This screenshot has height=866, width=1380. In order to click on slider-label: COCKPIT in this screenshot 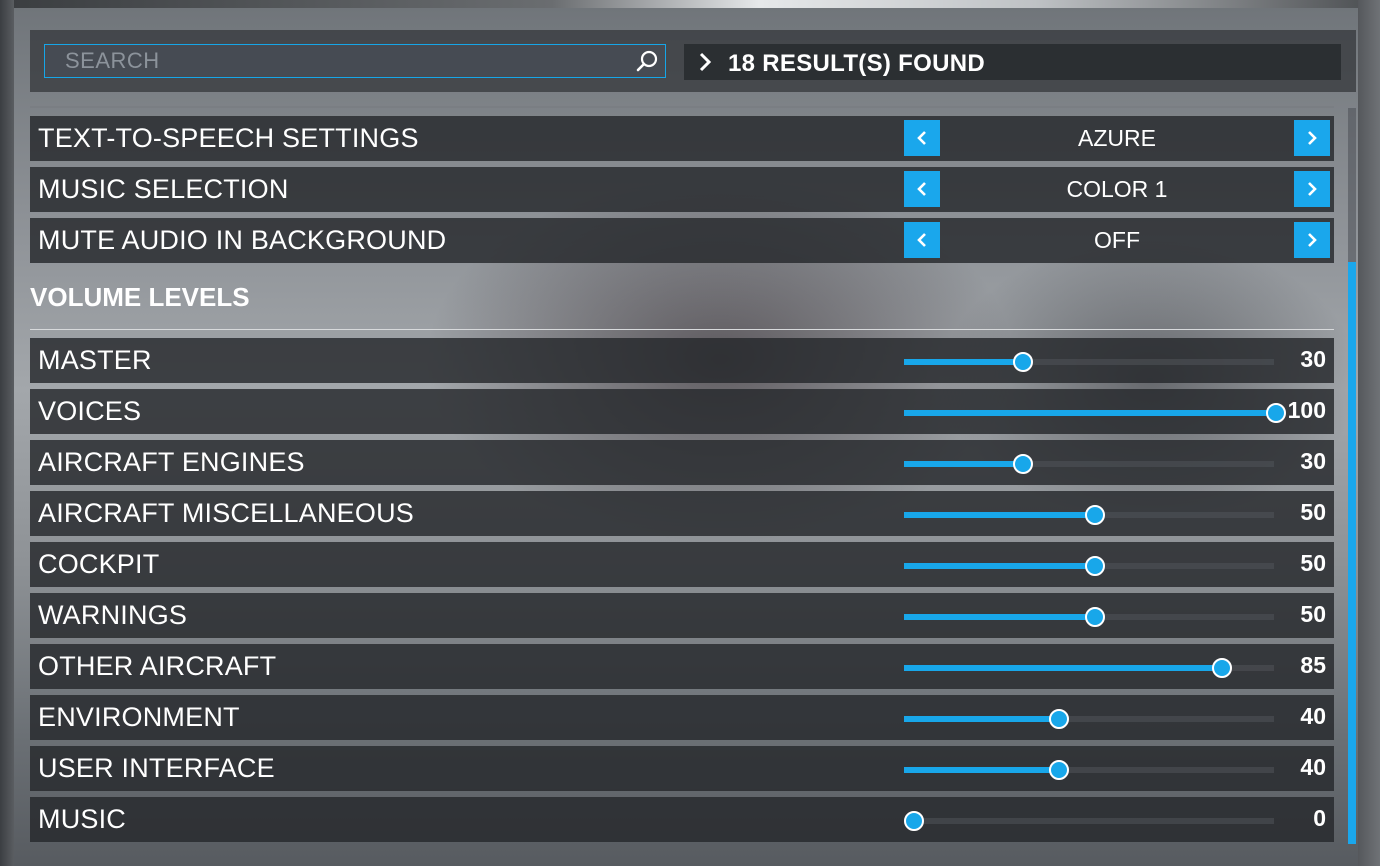, I will do `click(99, 564)`.